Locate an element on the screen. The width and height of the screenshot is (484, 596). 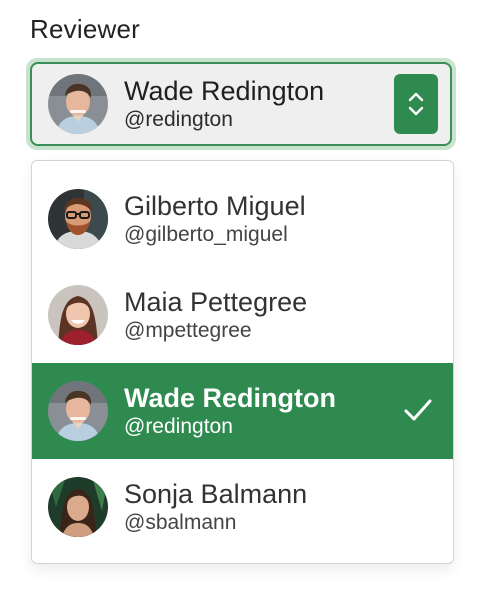
option-handle: @redington is located at coordinates (178, 426).